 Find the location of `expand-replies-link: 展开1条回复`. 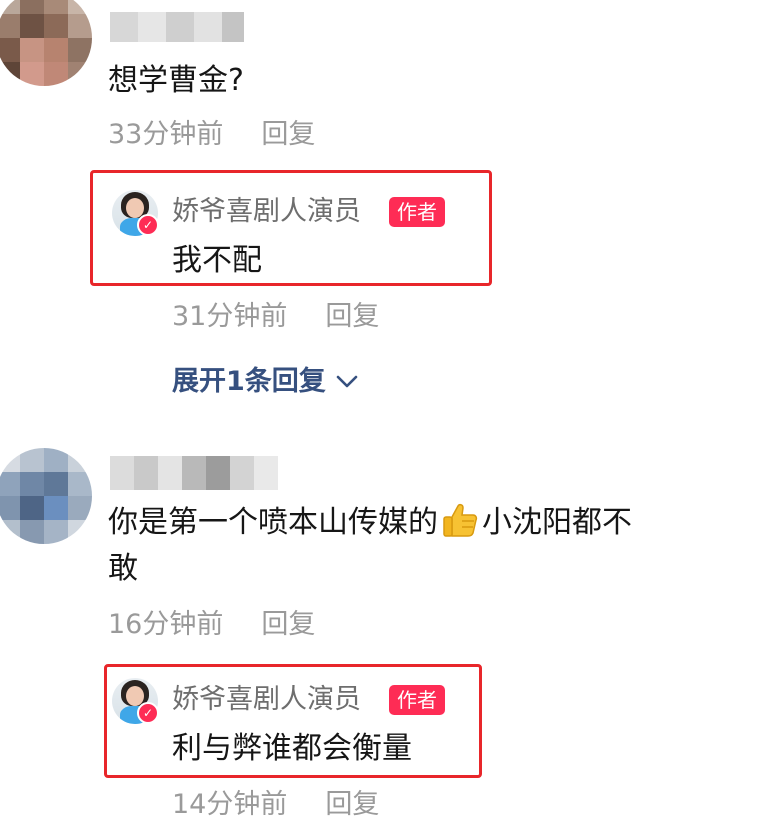

expand-replies-link: 展开1条回复 is located at coordinates (265, 382).